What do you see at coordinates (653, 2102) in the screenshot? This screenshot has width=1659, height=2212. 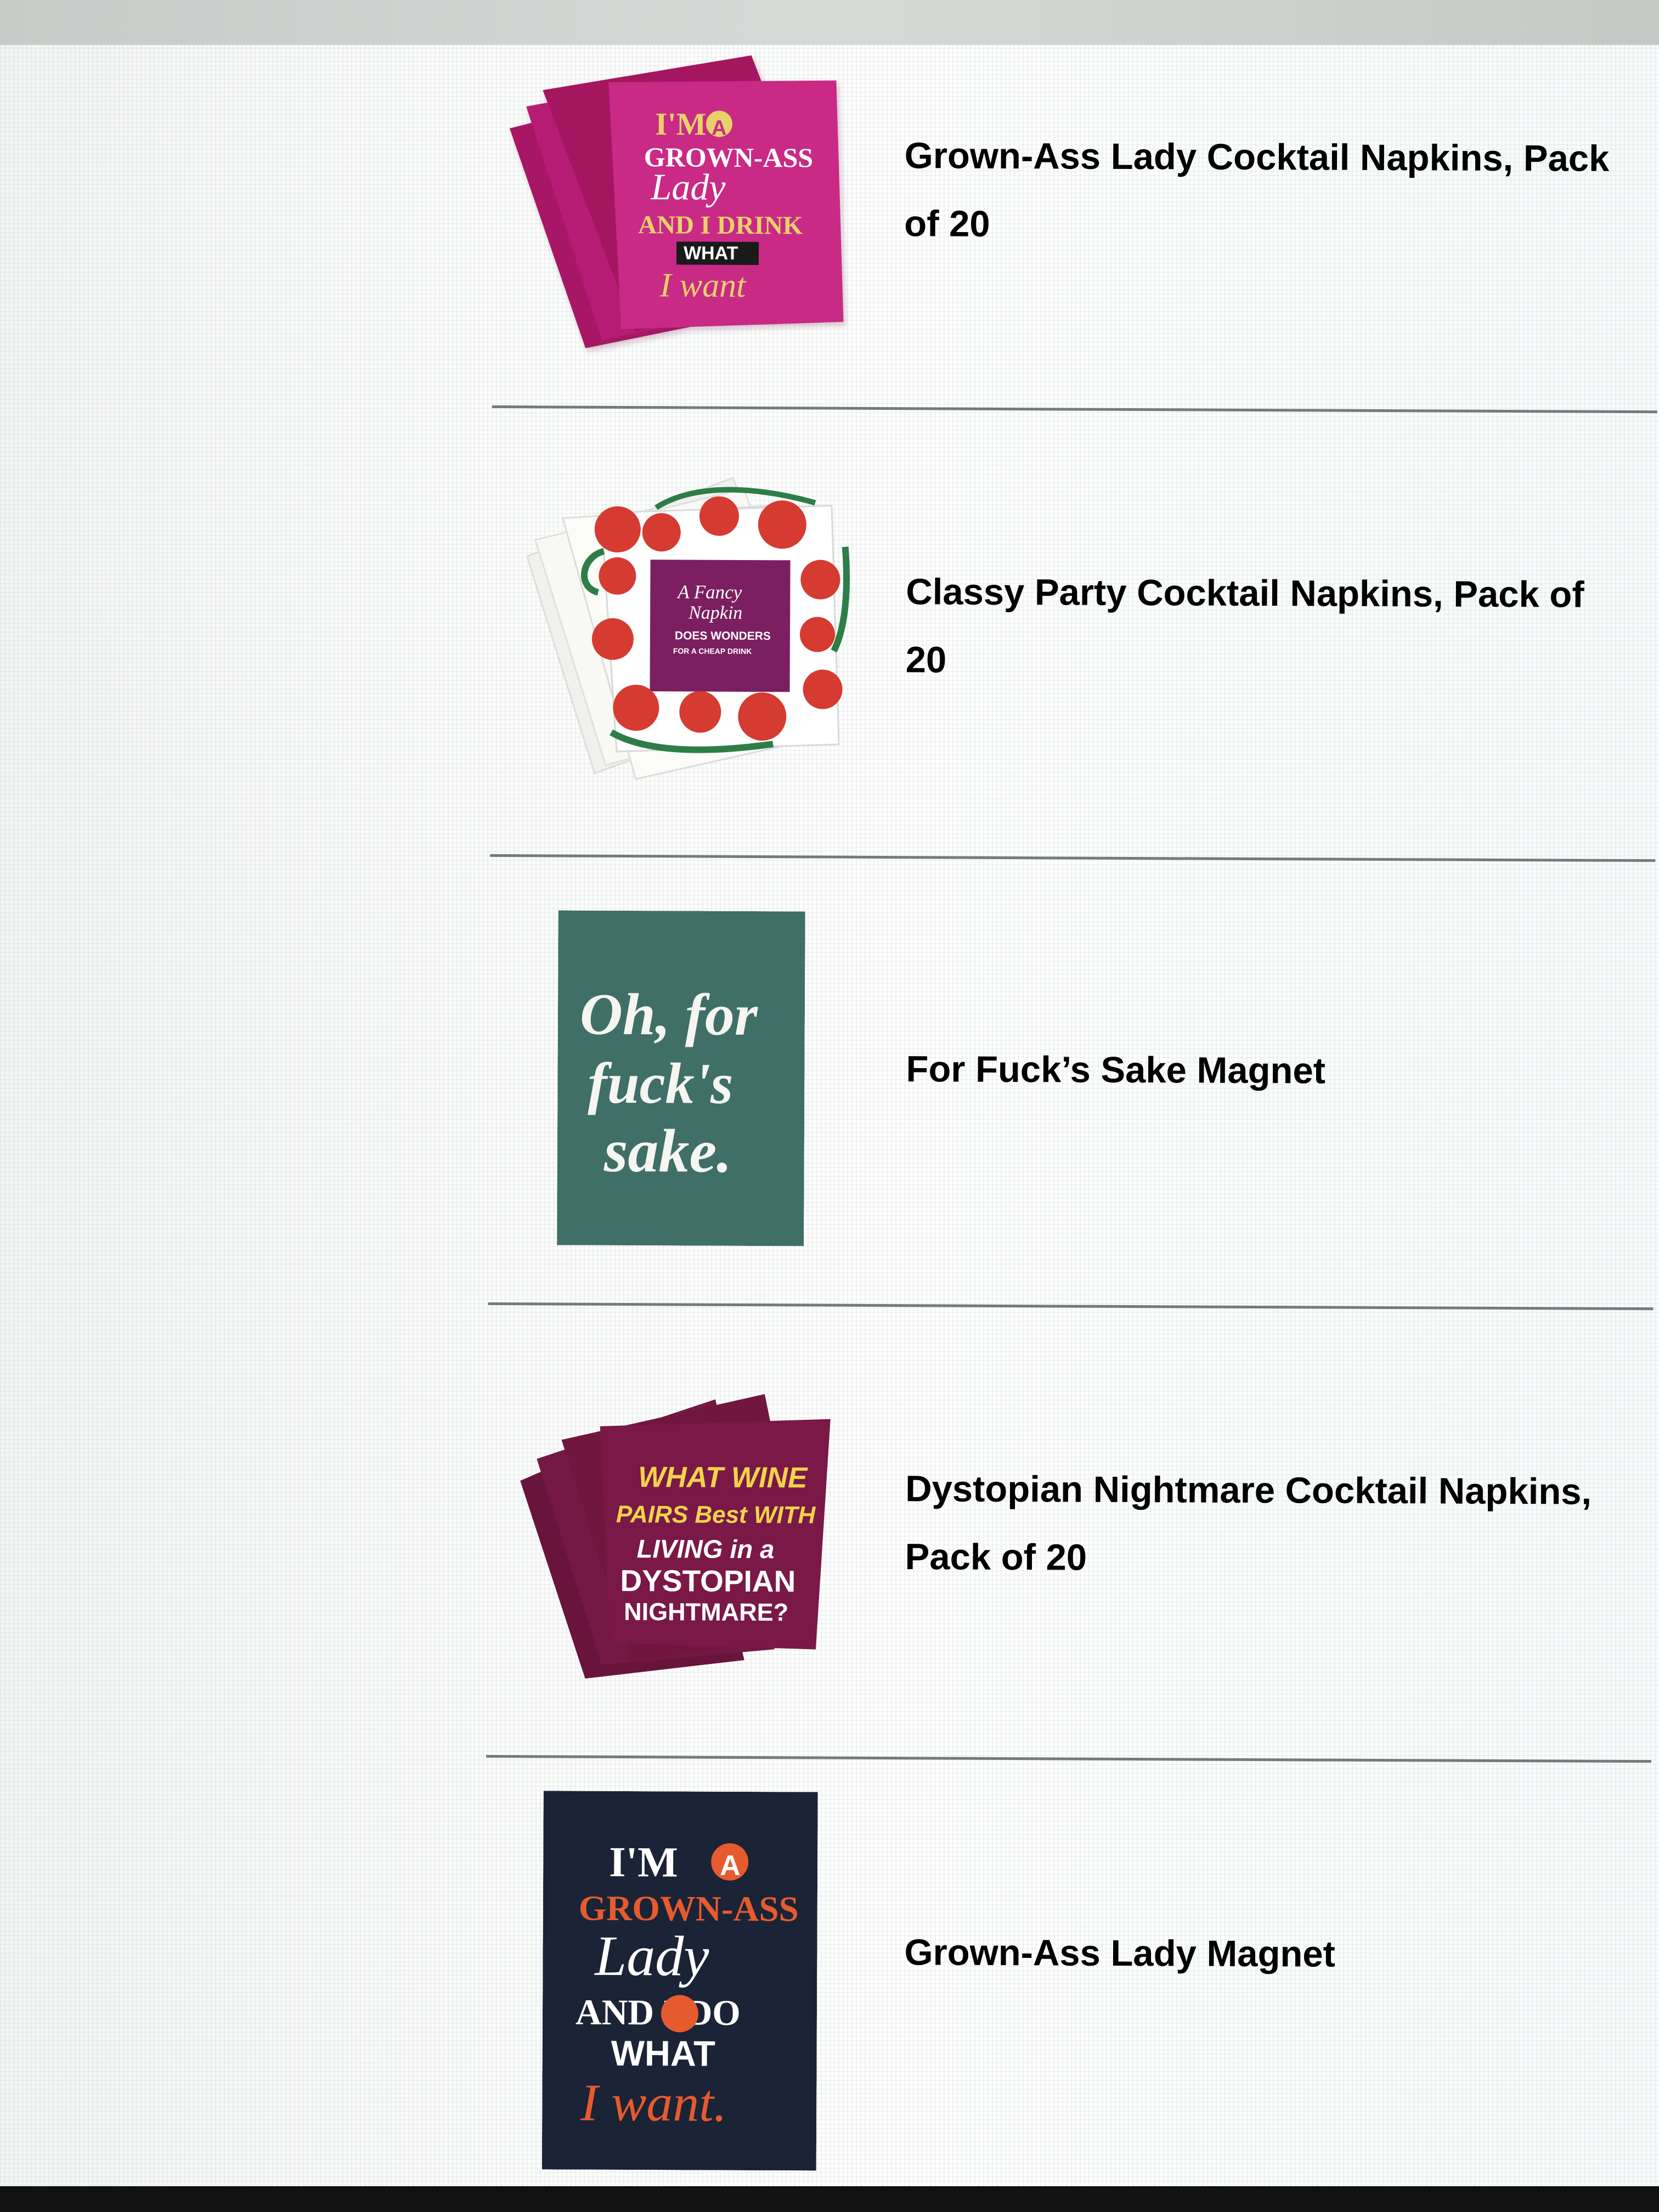 I see `magnet-text-i-want: I want.` at bounding box center [653, 2102].